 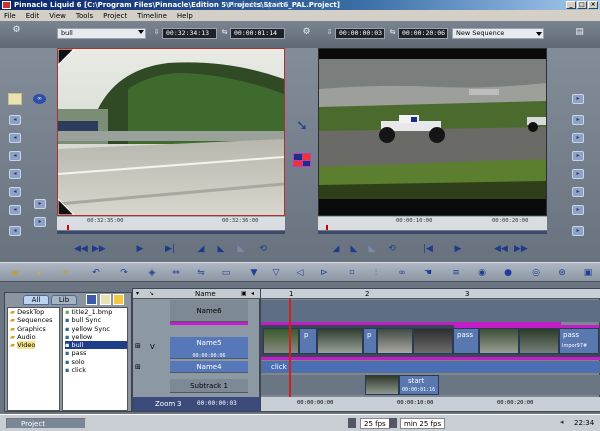 What do you see at coordinates (96, 345) in the screenshot?
I see `clip-item-selected: ▪ bull` at bounding box center [96, 345].